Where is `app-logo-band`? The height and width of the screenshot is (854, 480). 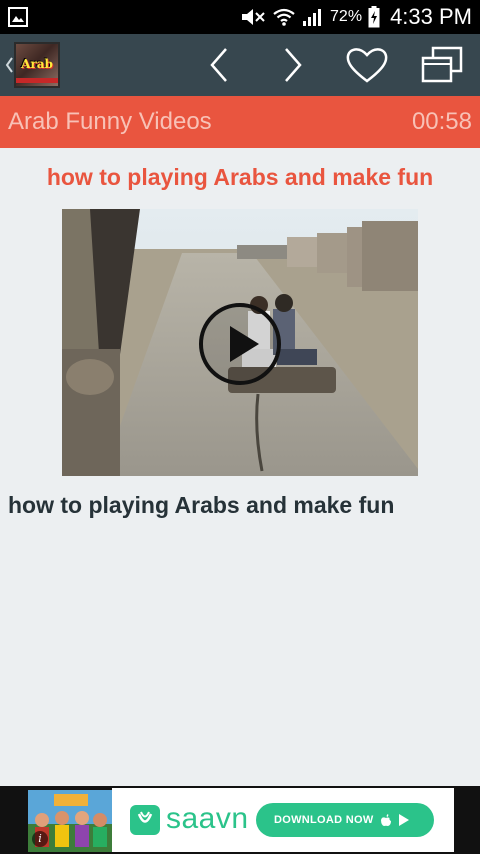 app-logo-band is located at coordinates (37, 80).